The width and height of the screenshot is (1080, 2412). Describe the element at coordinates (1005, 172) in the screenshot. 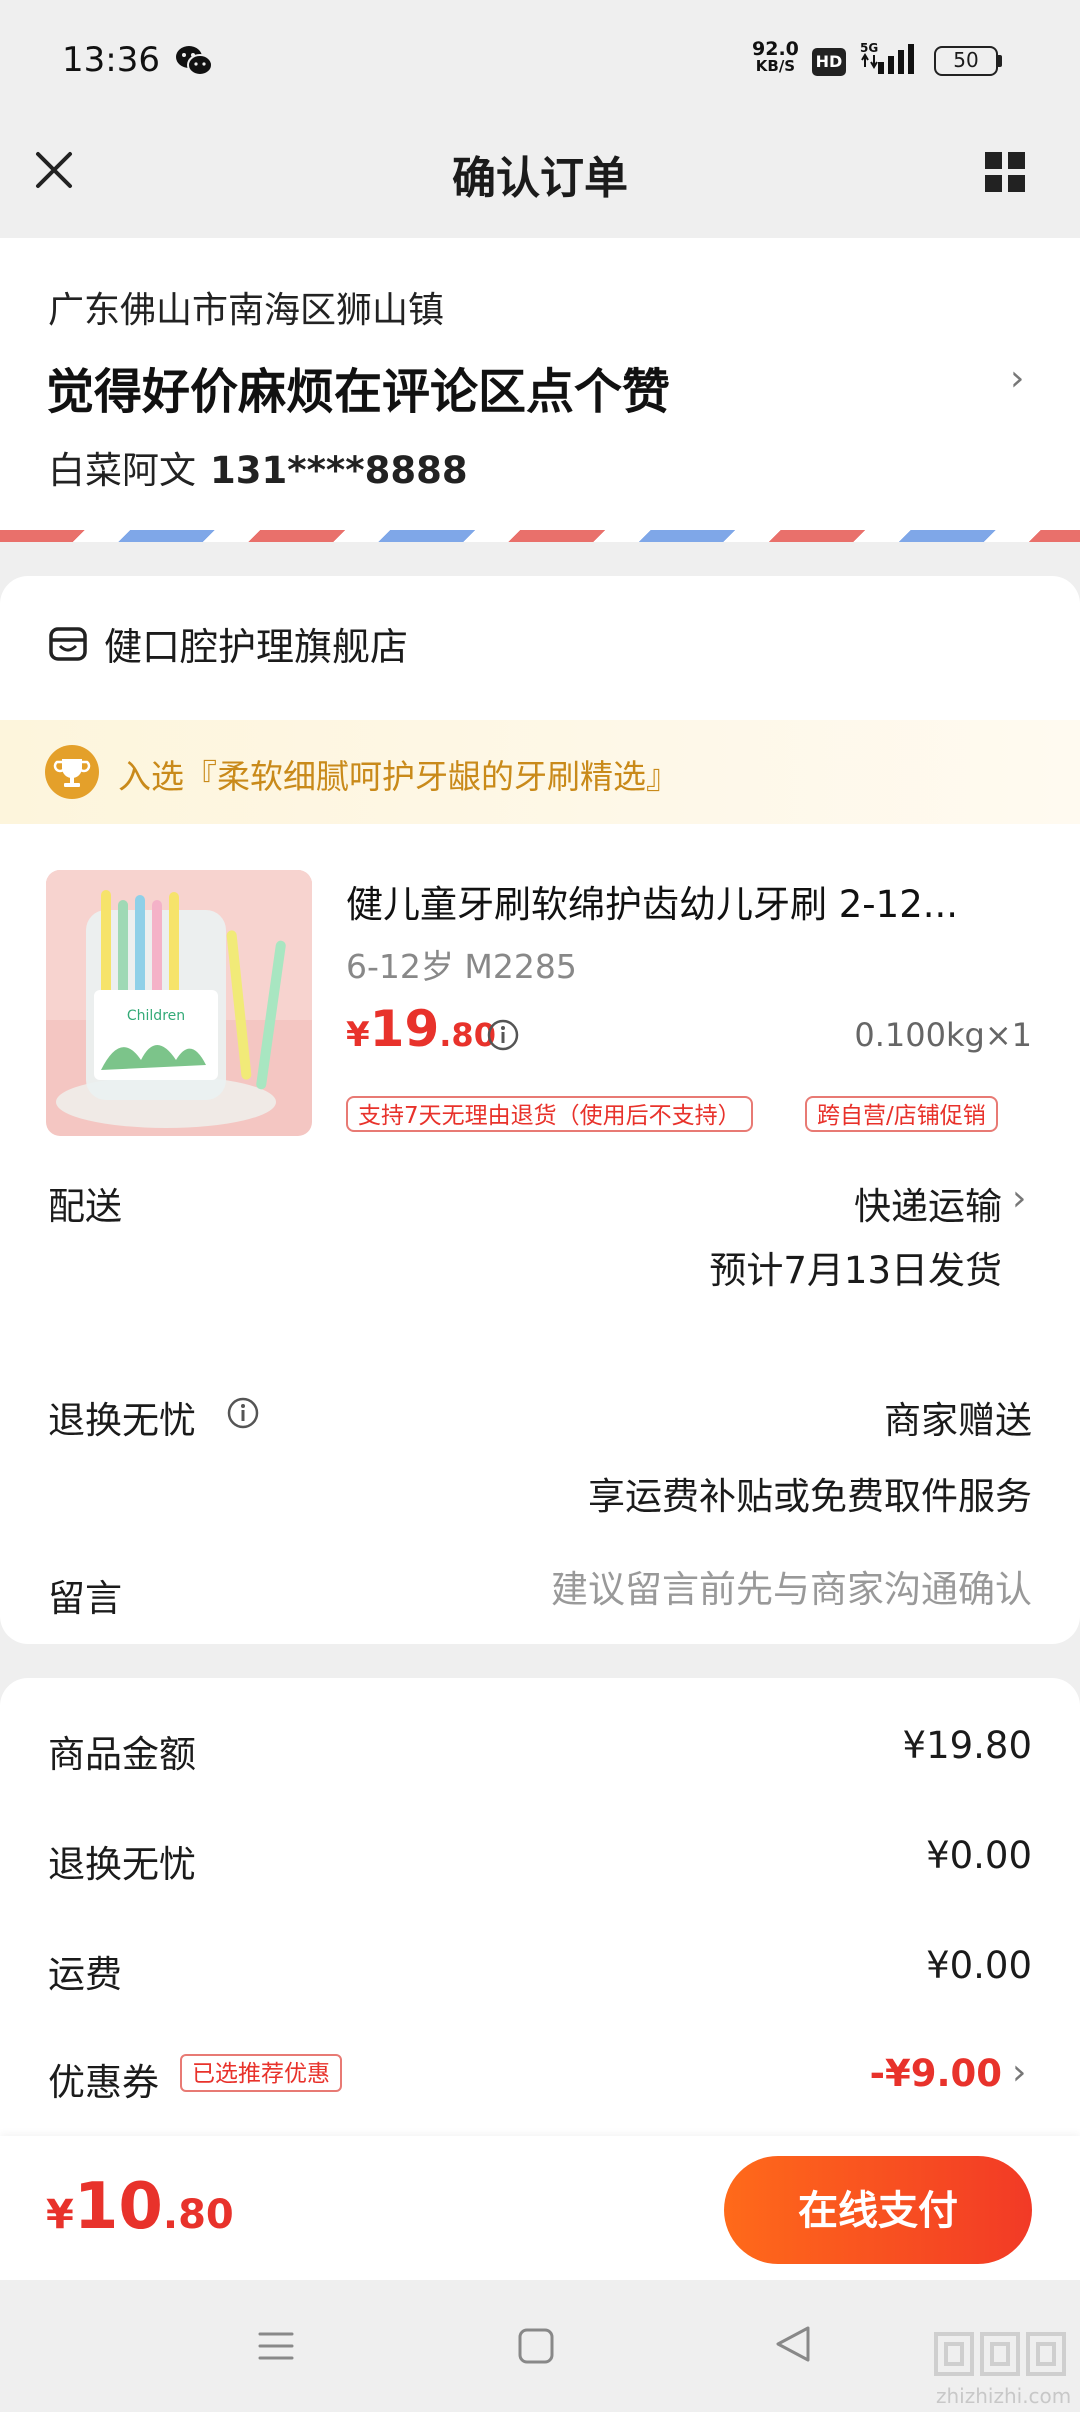

I see `grid-icon` at that location.